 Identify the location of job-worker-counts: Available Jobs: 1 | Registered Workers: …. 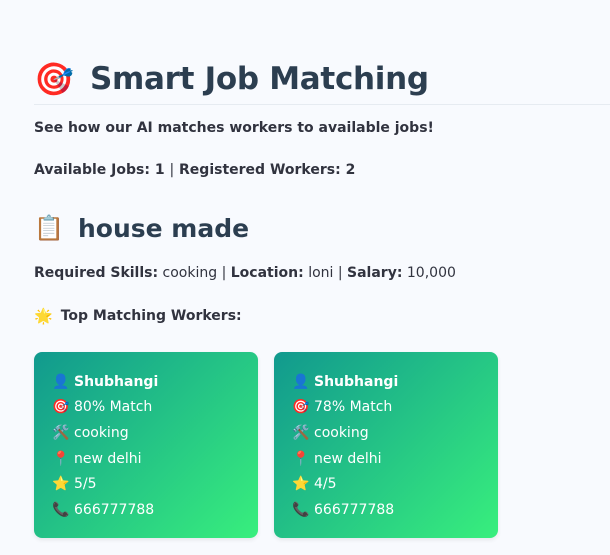
(194, 170).